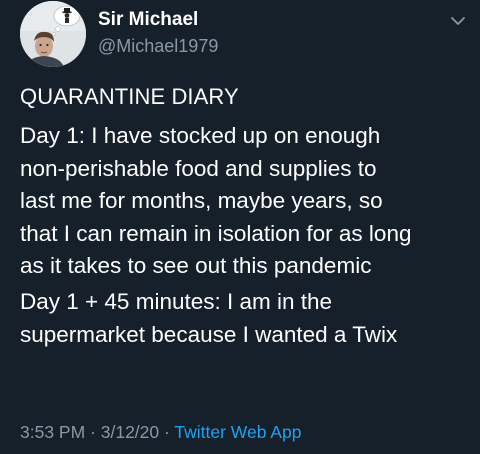 The width and height of the screenshot is (480, 454). Describe the element at coordinates (200, 135) in the screenshot. I see `tweet-line: Day 1: I have stocked up on enough` at that location.